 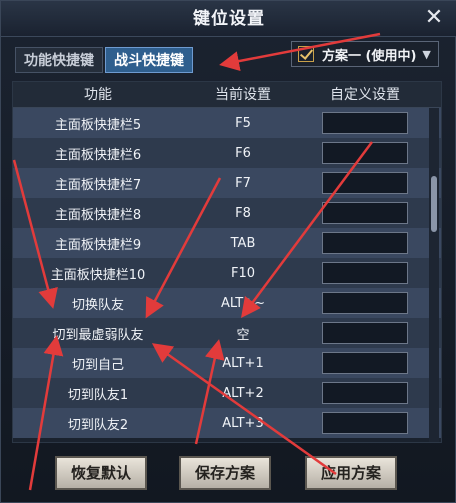 I want to click on window-title: 键位设置, so click(x=229, y=19).